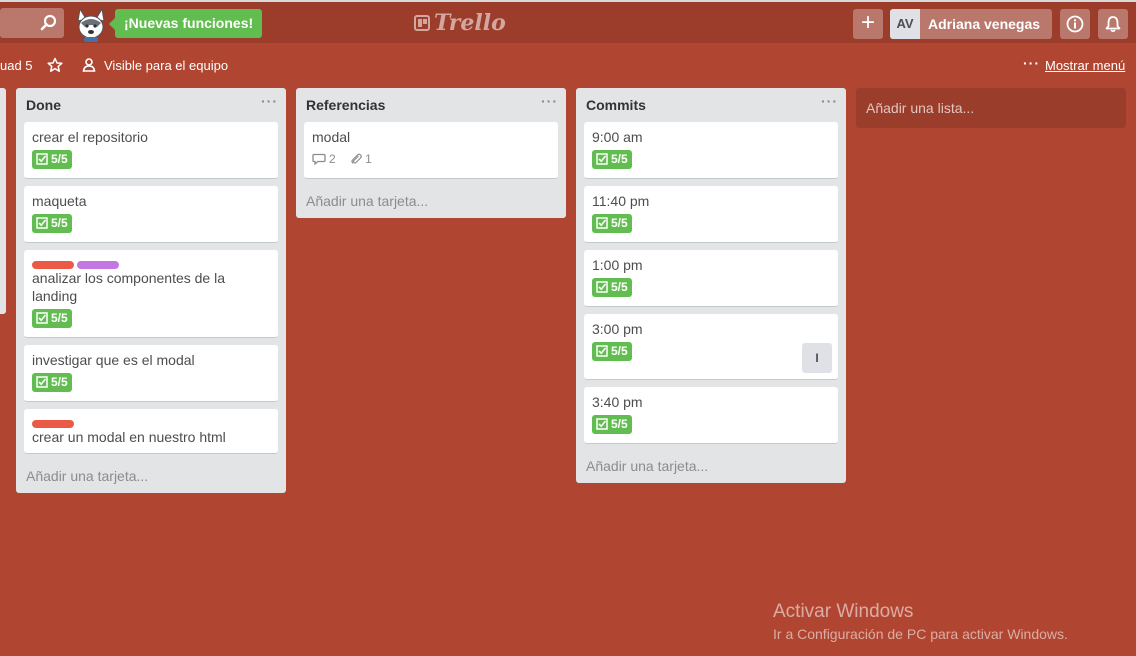 The width and height of the screenshot is (1136, 656). I want to click on watermark-title: Activar Windows, so click(843, 611).